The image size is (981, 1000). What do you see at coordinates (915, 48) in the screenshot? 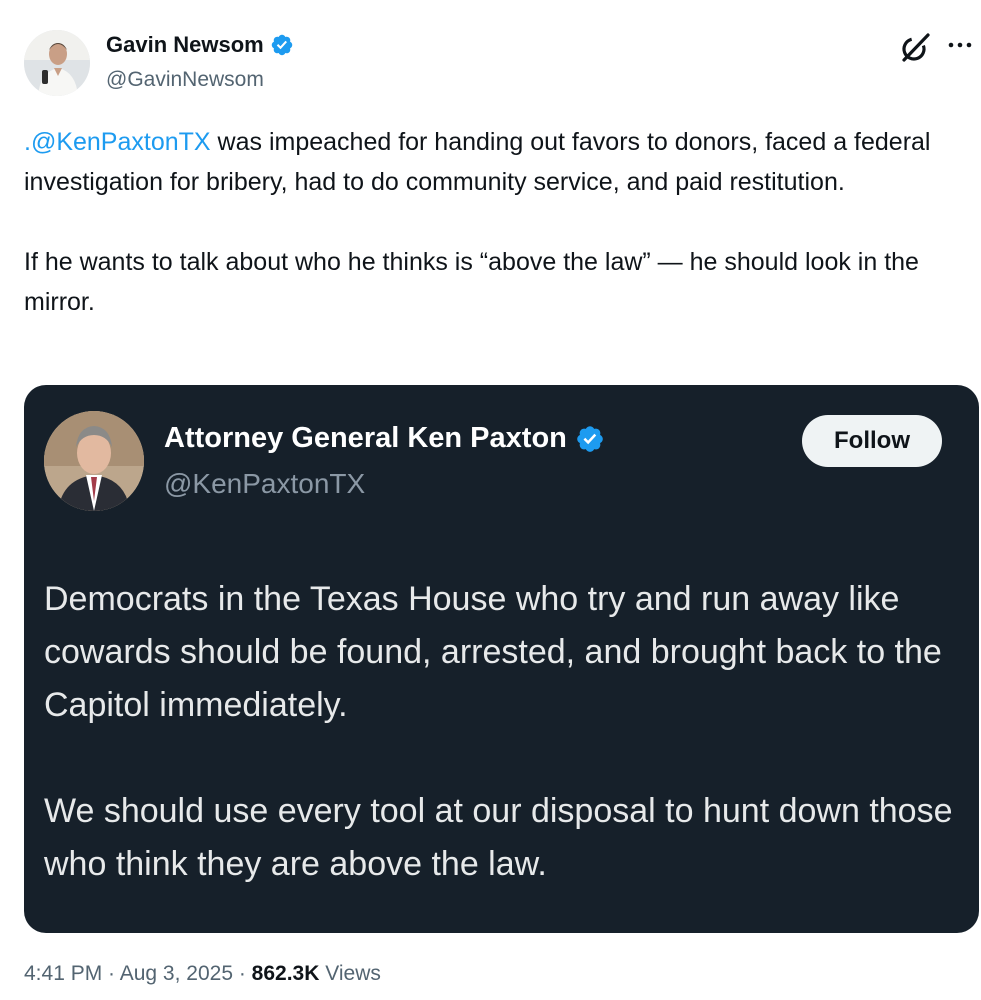
I see `grok-icon` at bounding box center [915, 48].